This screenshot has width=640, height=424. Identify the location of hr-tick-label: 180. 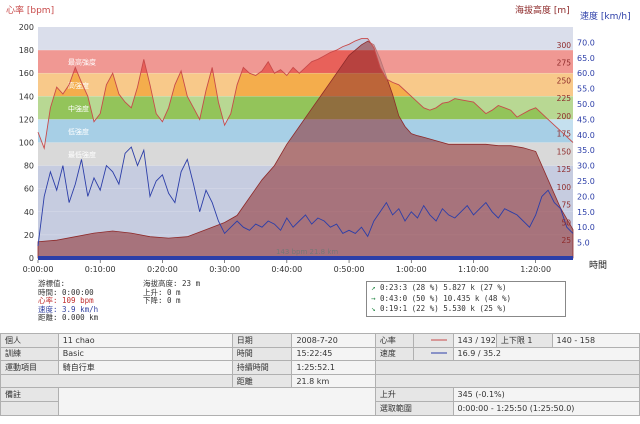
(26, 50).